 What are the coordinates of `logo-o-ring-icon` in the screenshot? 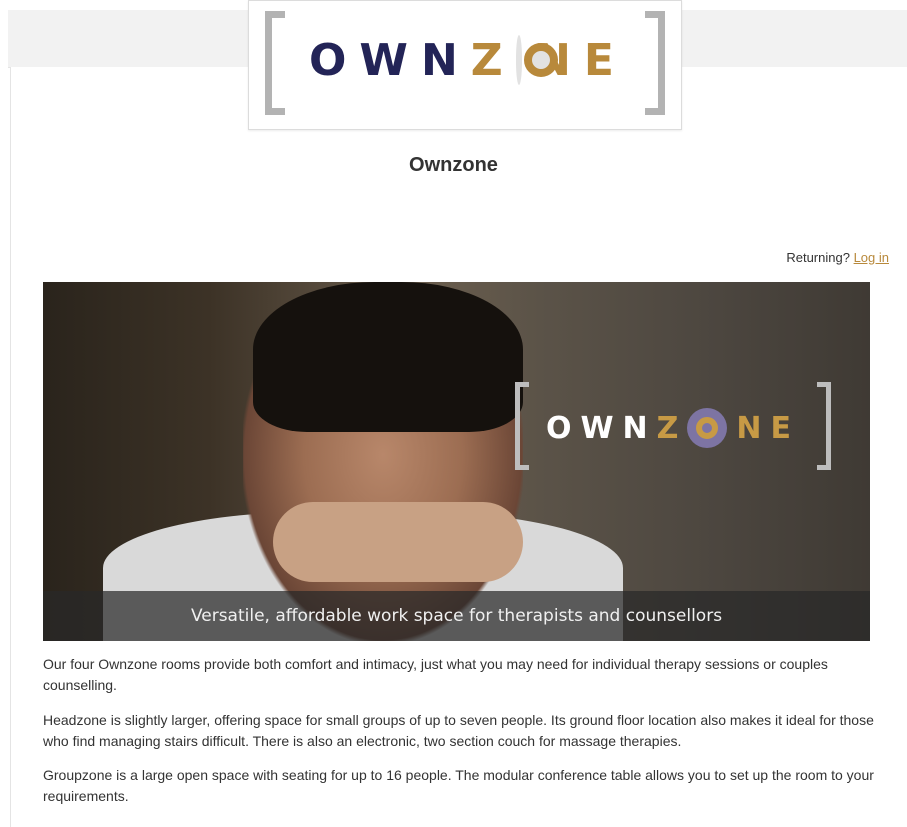 It's located at (538, 60).